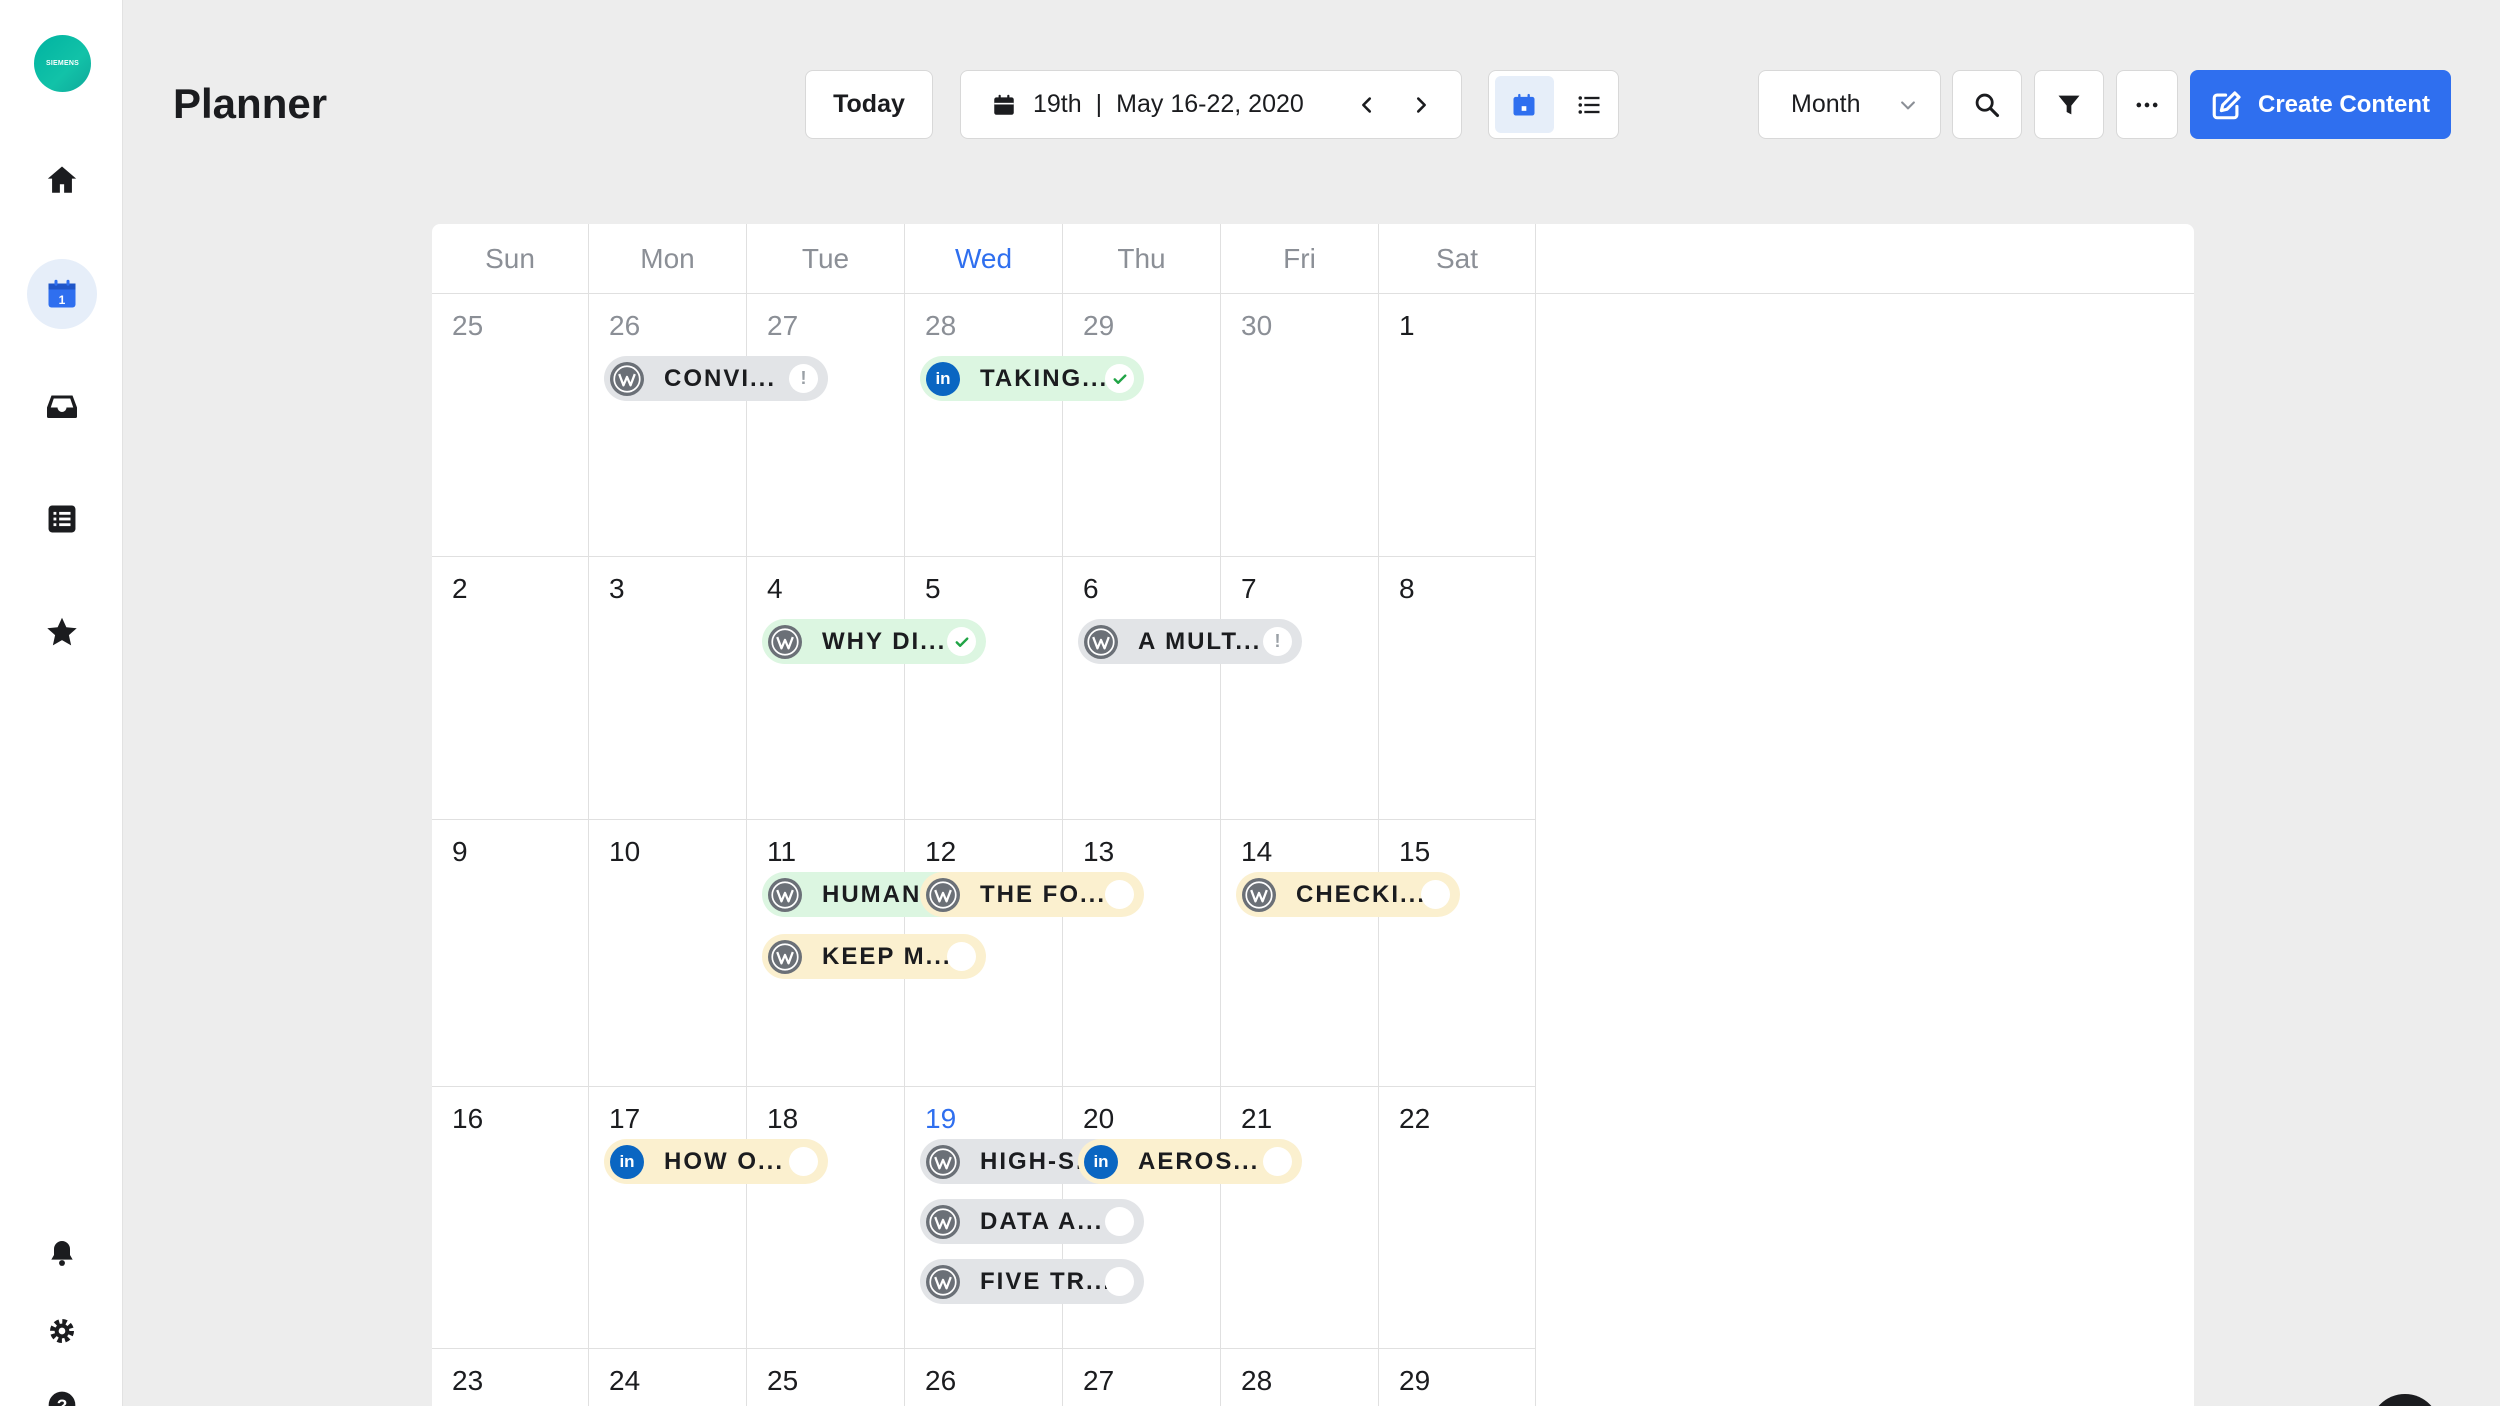 This screenshot has width=2500, height=1406. Describe the element at coordinates (62, 1398) in the screenshot. I see `help-icon: ?` at that location.